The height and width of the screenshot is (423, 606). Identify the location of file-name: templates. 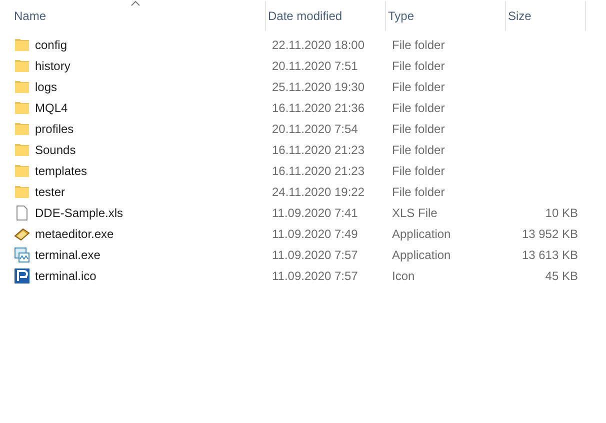
(61, 171).